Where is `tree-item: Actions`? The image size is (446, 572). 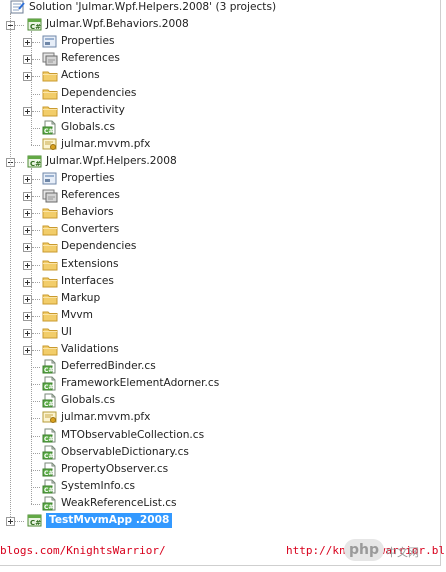
tree-item: Actions is located at coordinates (215, 75).